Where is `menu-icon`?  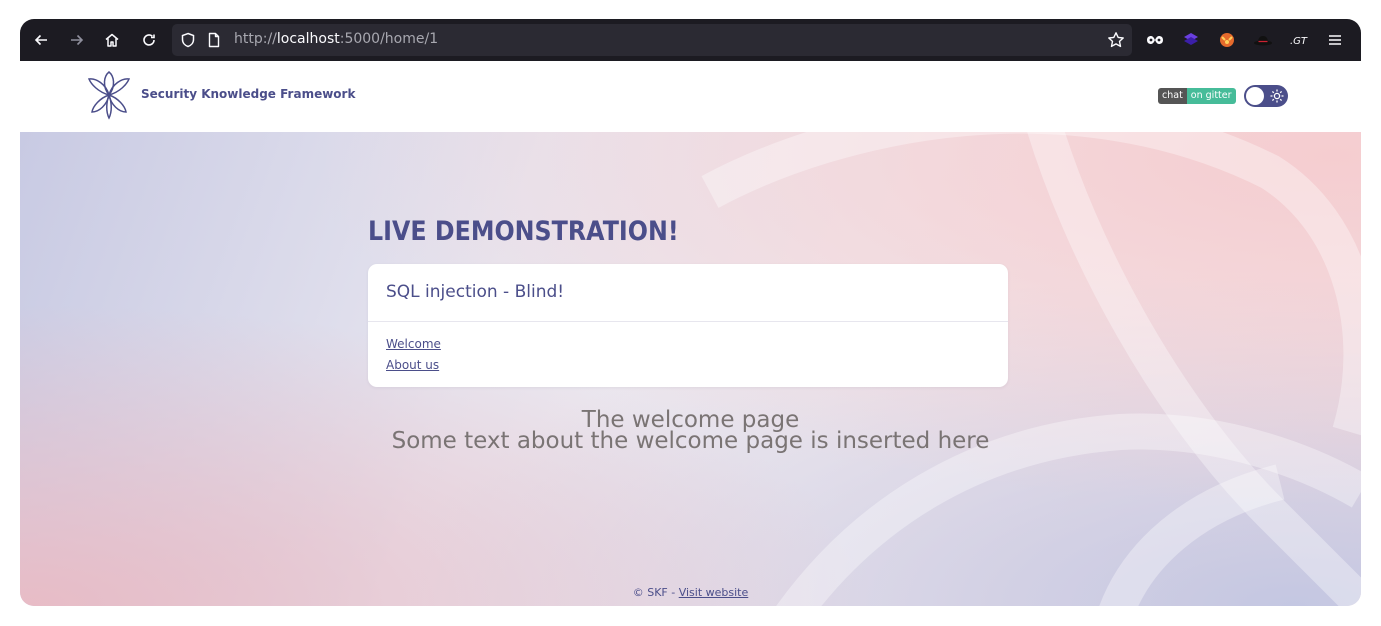 menu-icon is located at coordinates (1335, 40).